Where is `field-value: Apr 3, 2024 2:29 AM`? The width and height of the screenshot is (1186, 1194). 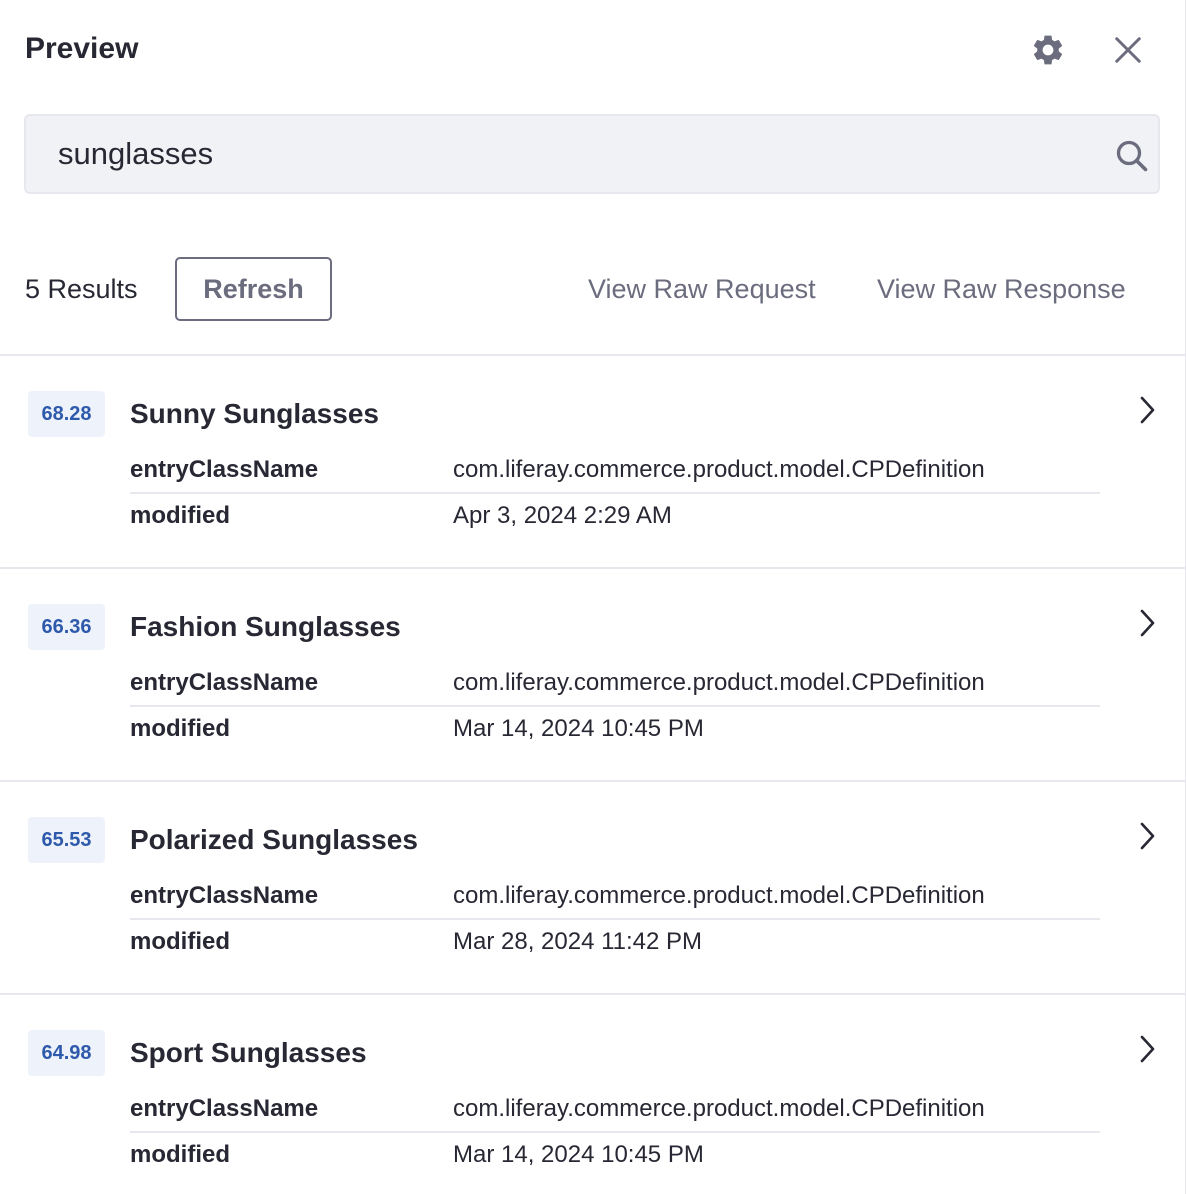
field-value: Apr 3, 2024 2:29 AM is located at coordinates (562, 515).